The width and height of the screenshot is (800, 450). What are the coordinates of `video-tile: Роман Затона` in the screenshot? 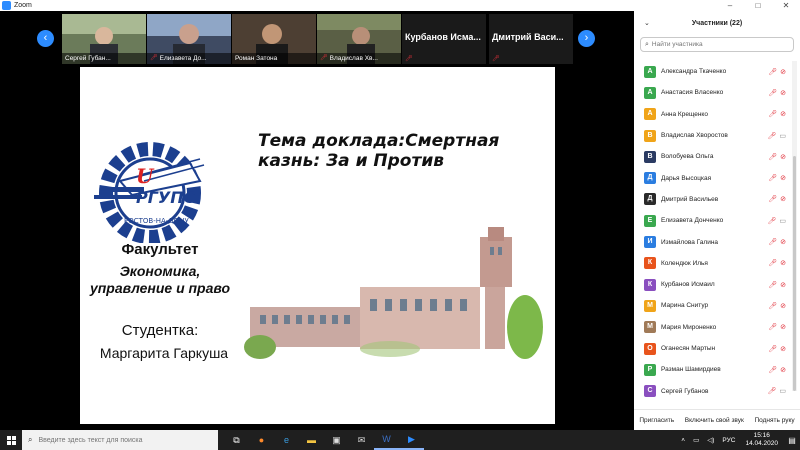 It's located at (274, 39).